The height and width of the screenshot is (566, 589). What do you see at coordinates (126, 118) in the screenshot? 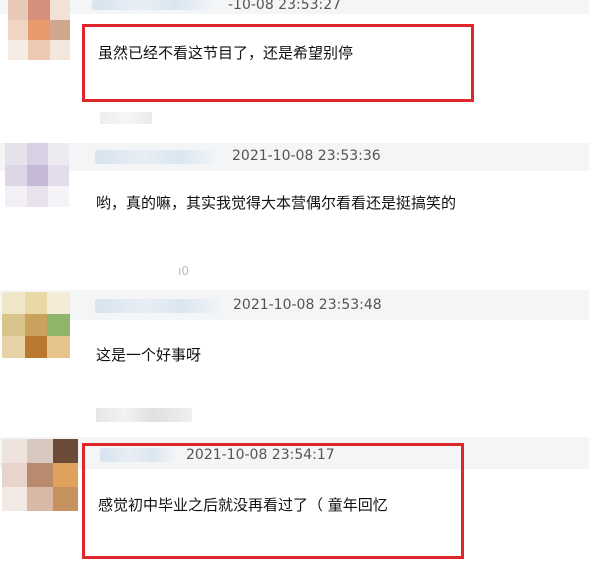
I see `faint-mosaic` at bounding box center [126, 118].